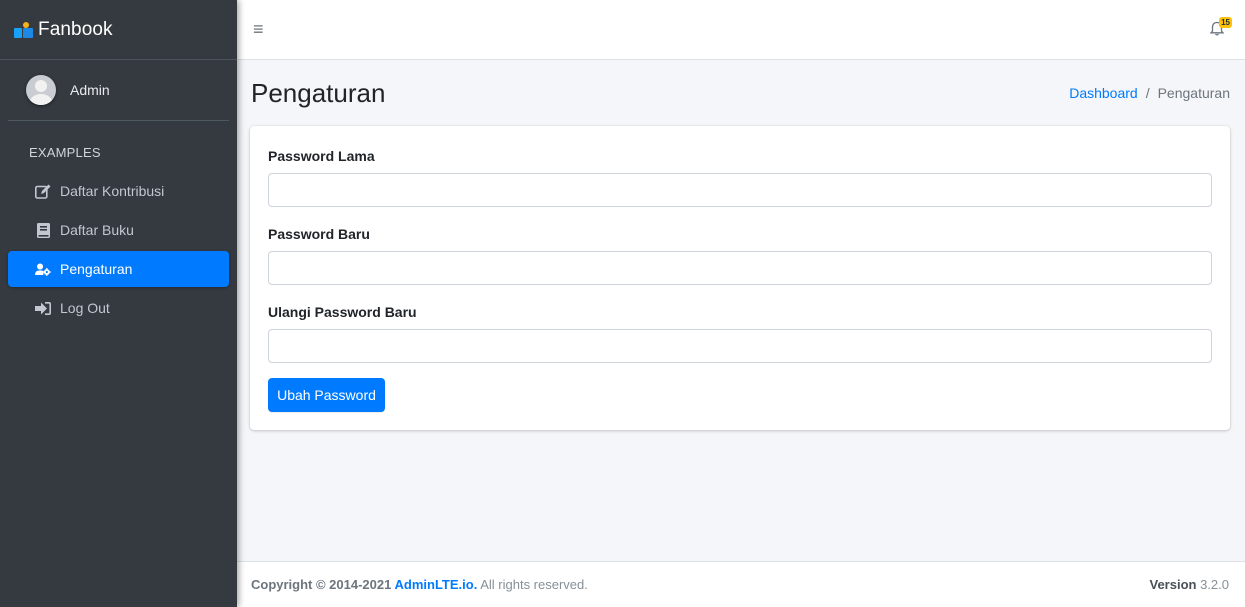 The image size is (1245, 607). I want to click on nav-header: EXAMPLES, so click(65, 152).